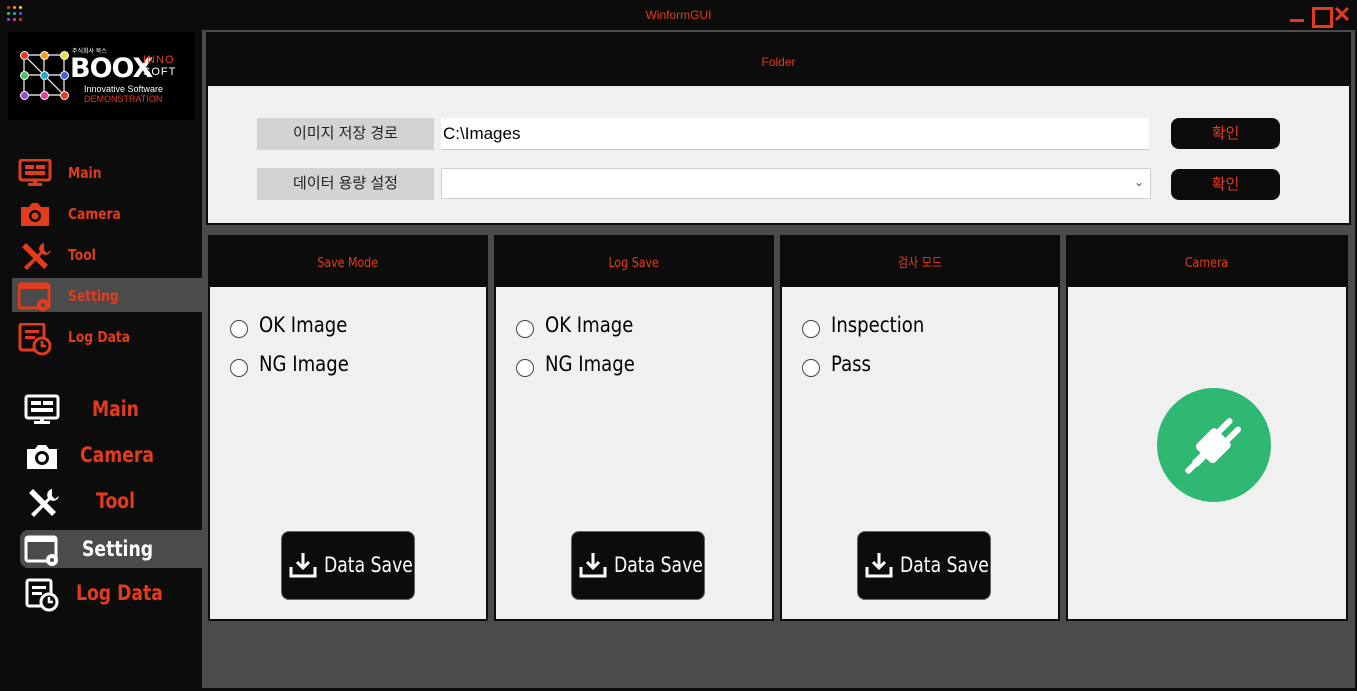  I want to click on panel-header: Log Save, so click(634, 262).